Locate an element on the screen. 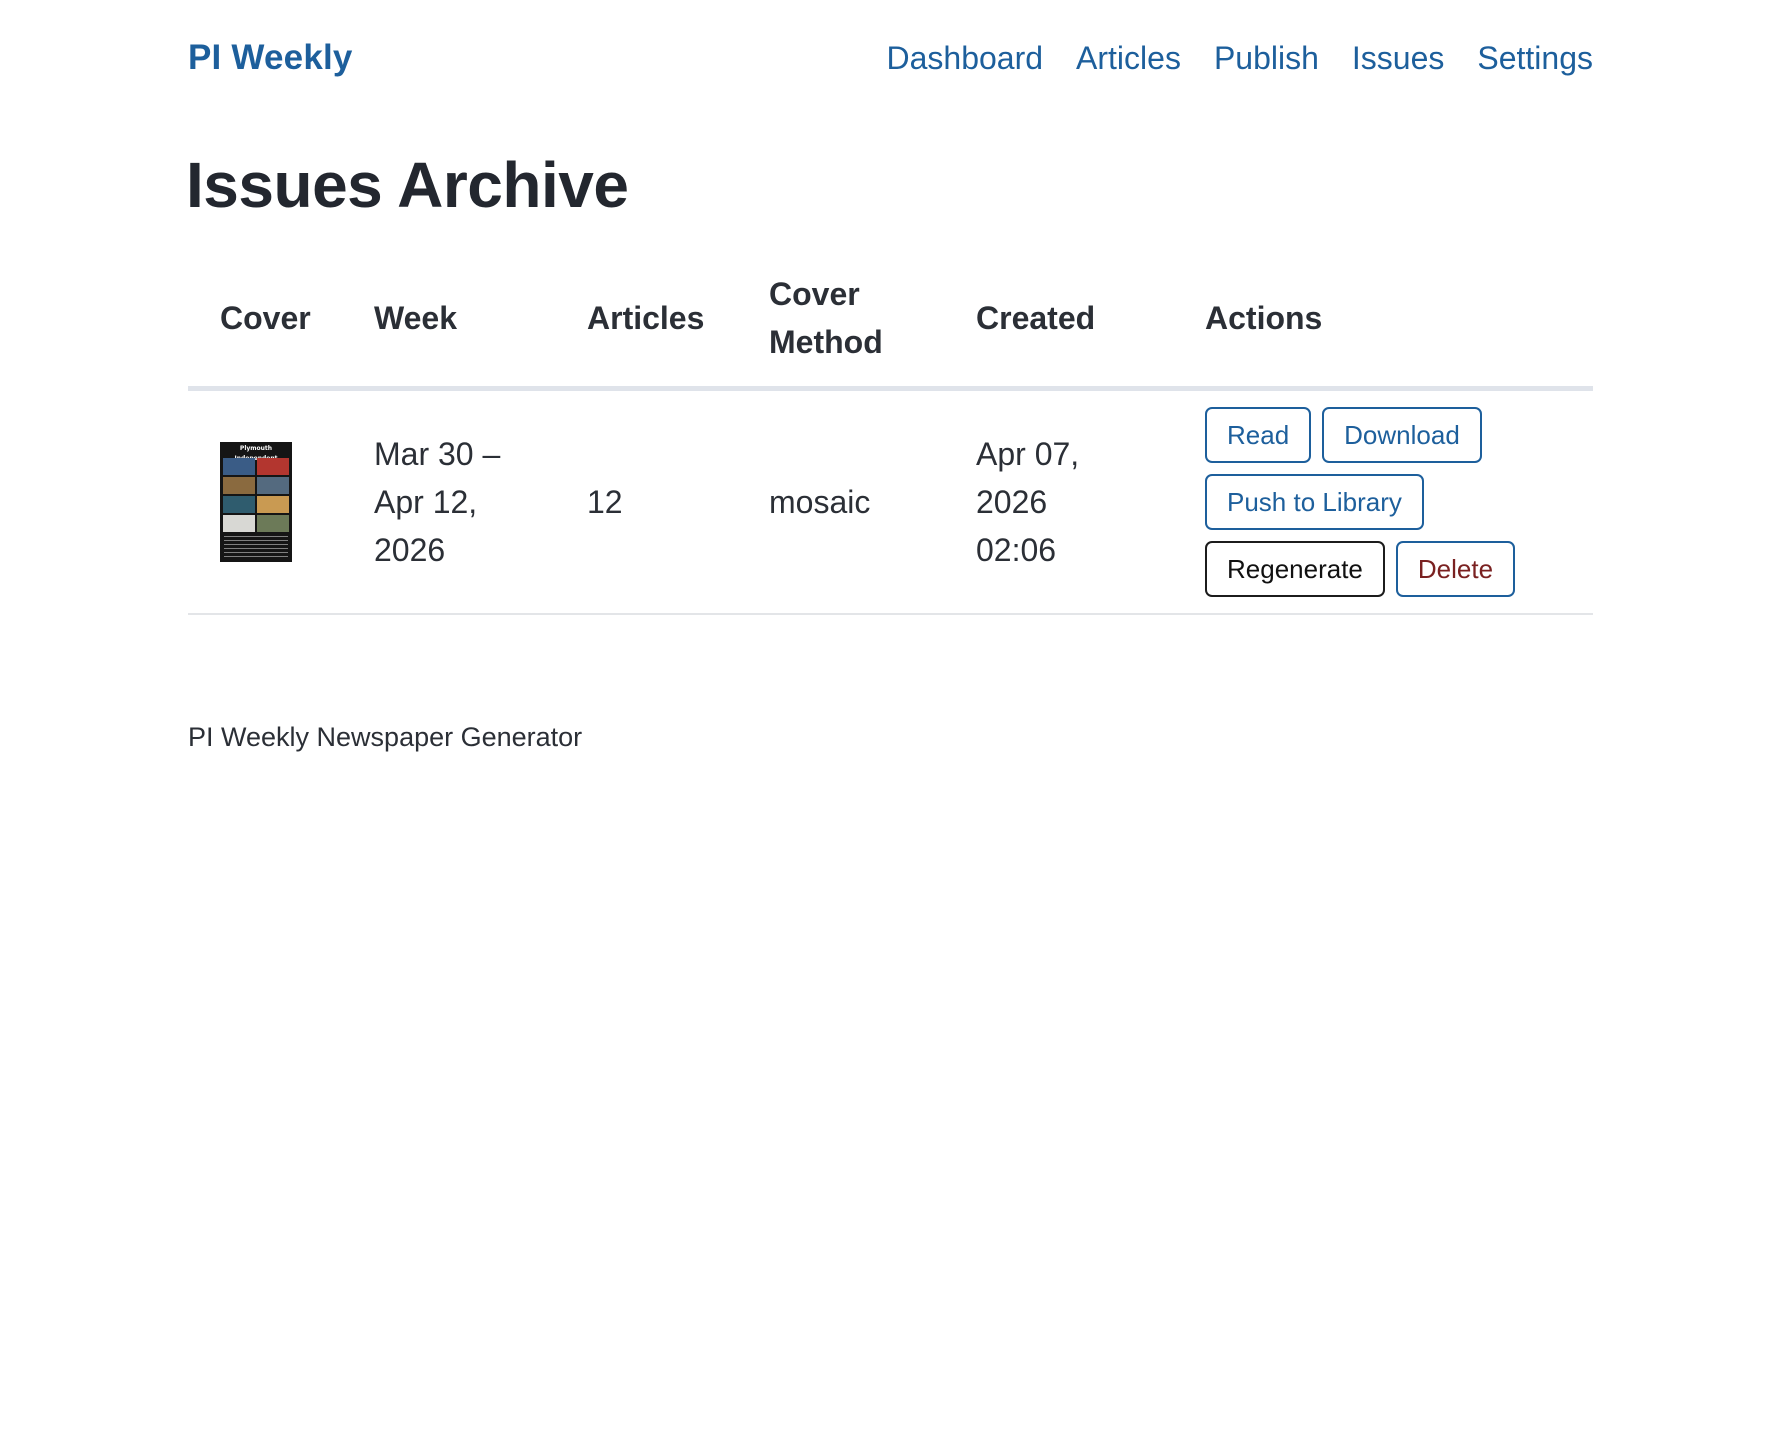 This screenshot has width=1776, height=1438. week-range: Mar 30 – Apr 12, 2026 is located at coordinates (437, 502).